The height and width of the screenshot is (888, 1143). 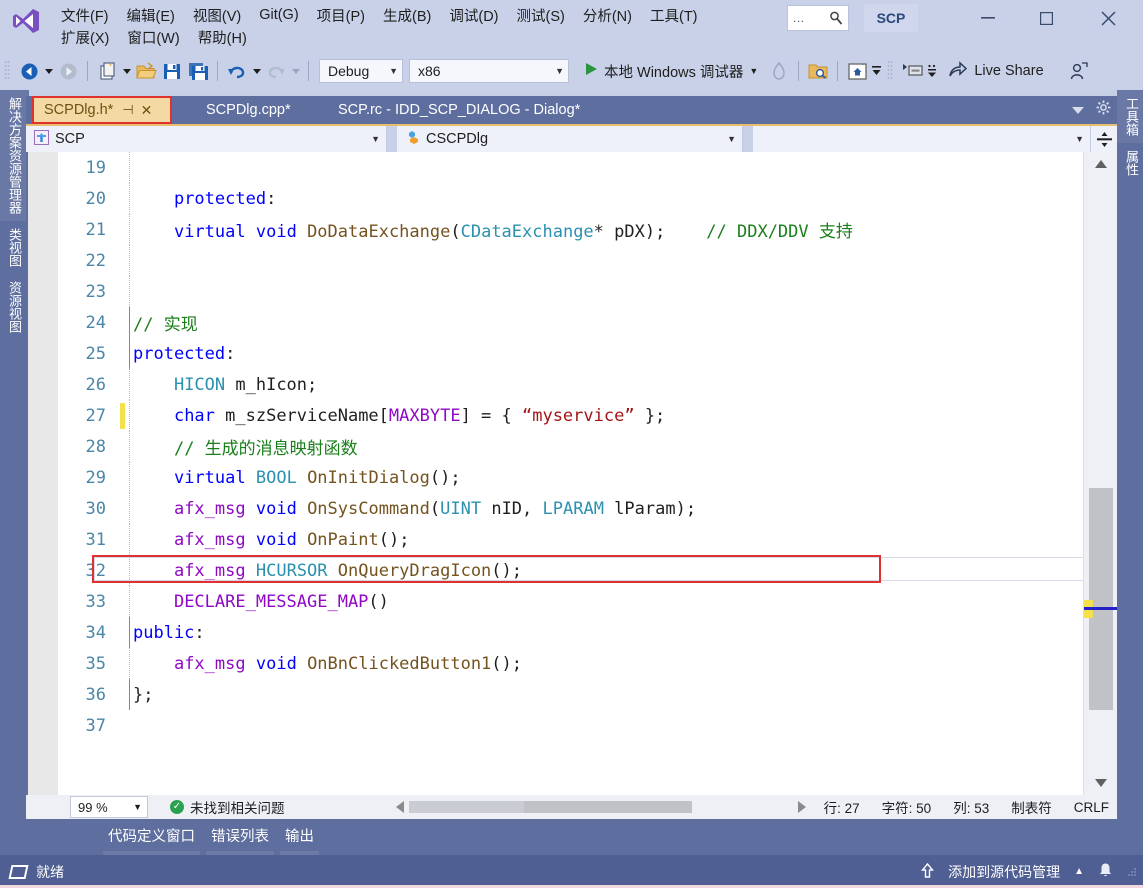 I want to click on code-line: 19, so click(x=570, y=167).